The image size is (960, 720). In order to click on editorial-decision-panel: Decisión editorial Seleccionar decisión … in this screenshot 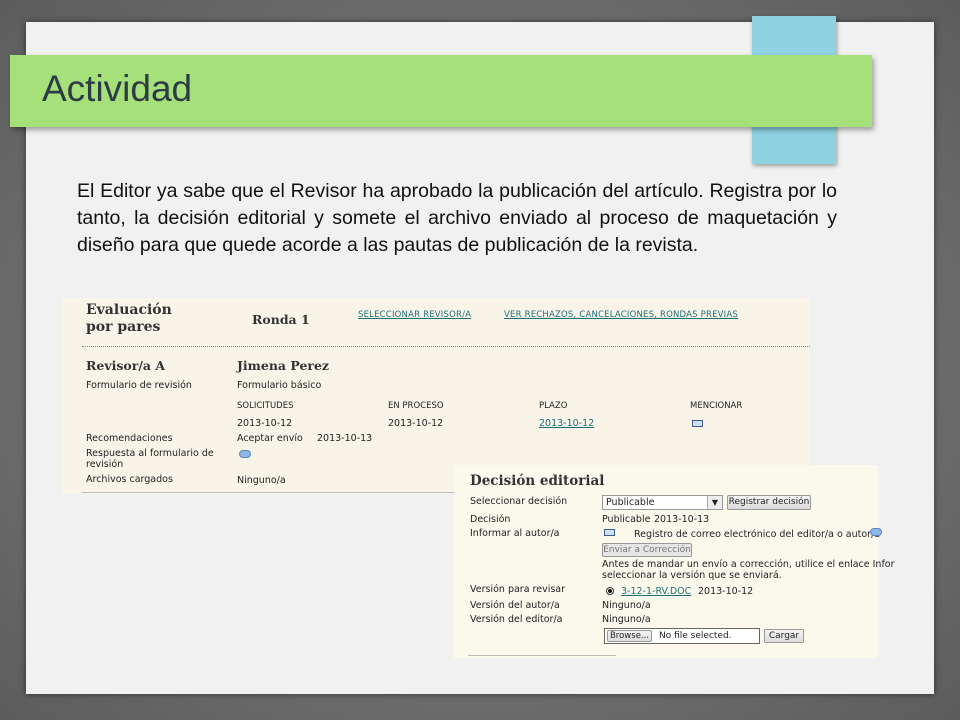, I will do `click(674, 561)`.